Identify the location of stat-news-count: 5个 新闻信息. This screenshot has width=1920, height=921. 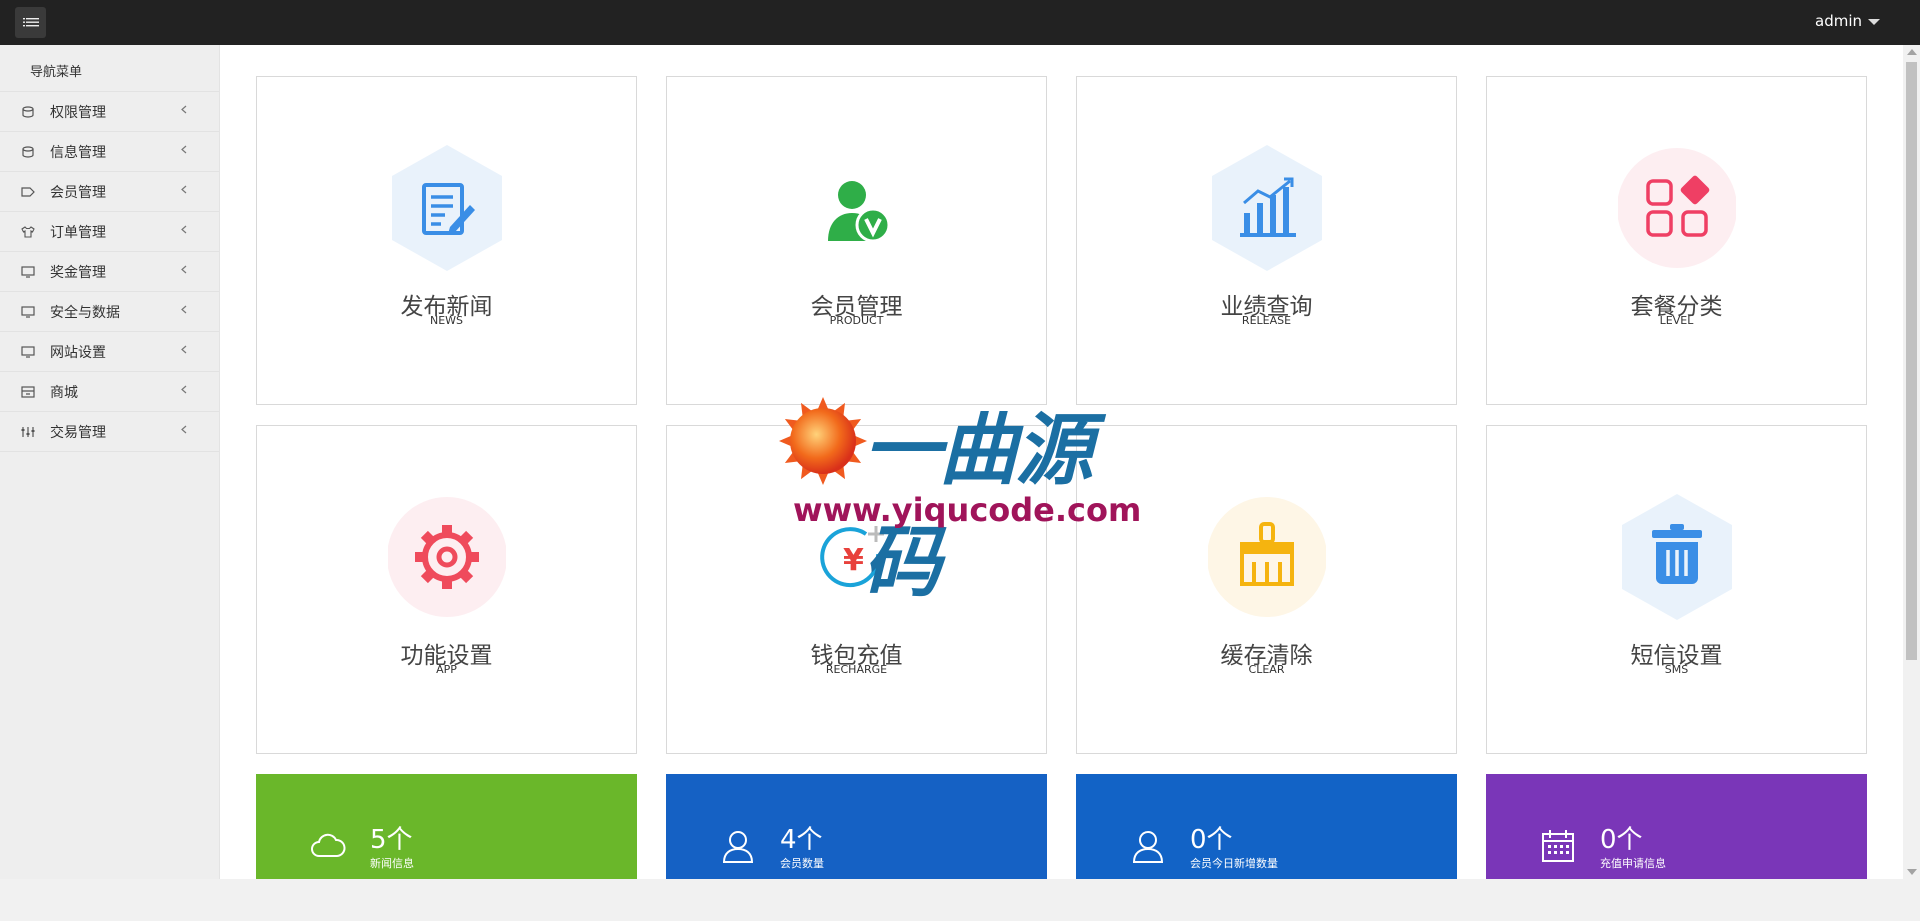
(446, 826).